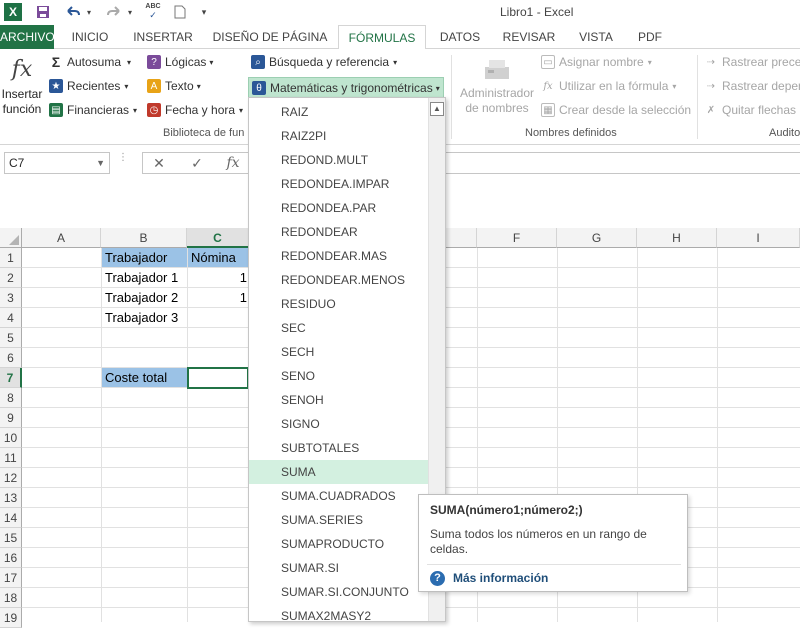 The height and width of the screenshot is (628, 800). I want to click on menu-item-suma: SUMA, so click(339, 472).